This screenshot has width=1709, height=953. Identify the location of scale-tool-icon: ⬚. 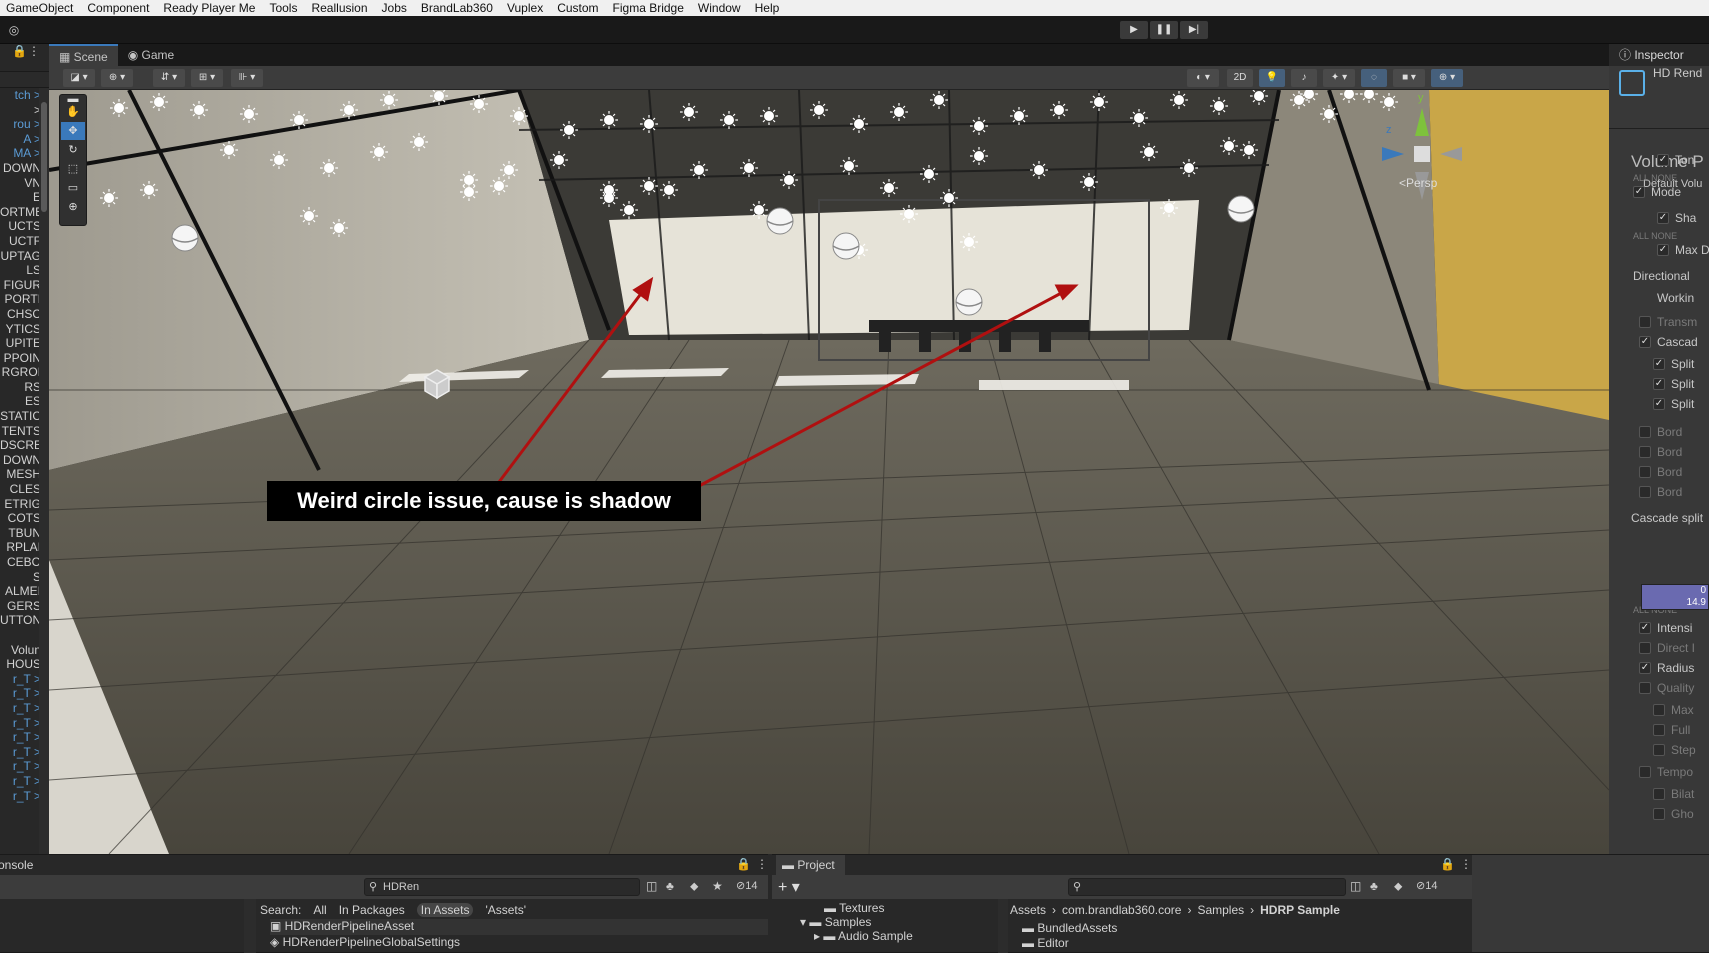
(73, 169).